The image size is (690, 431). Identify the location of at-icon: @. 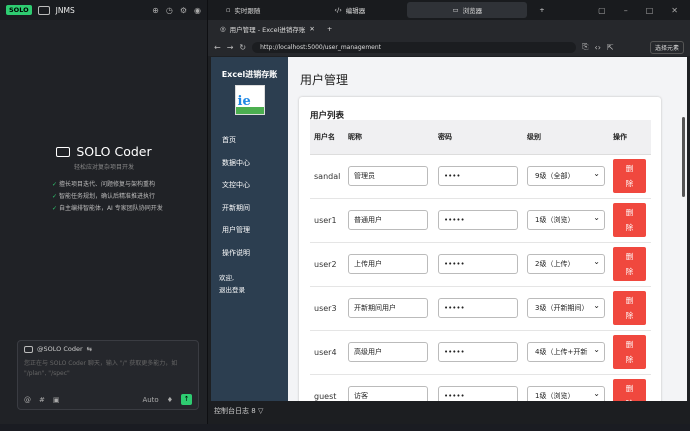
(27, 400).